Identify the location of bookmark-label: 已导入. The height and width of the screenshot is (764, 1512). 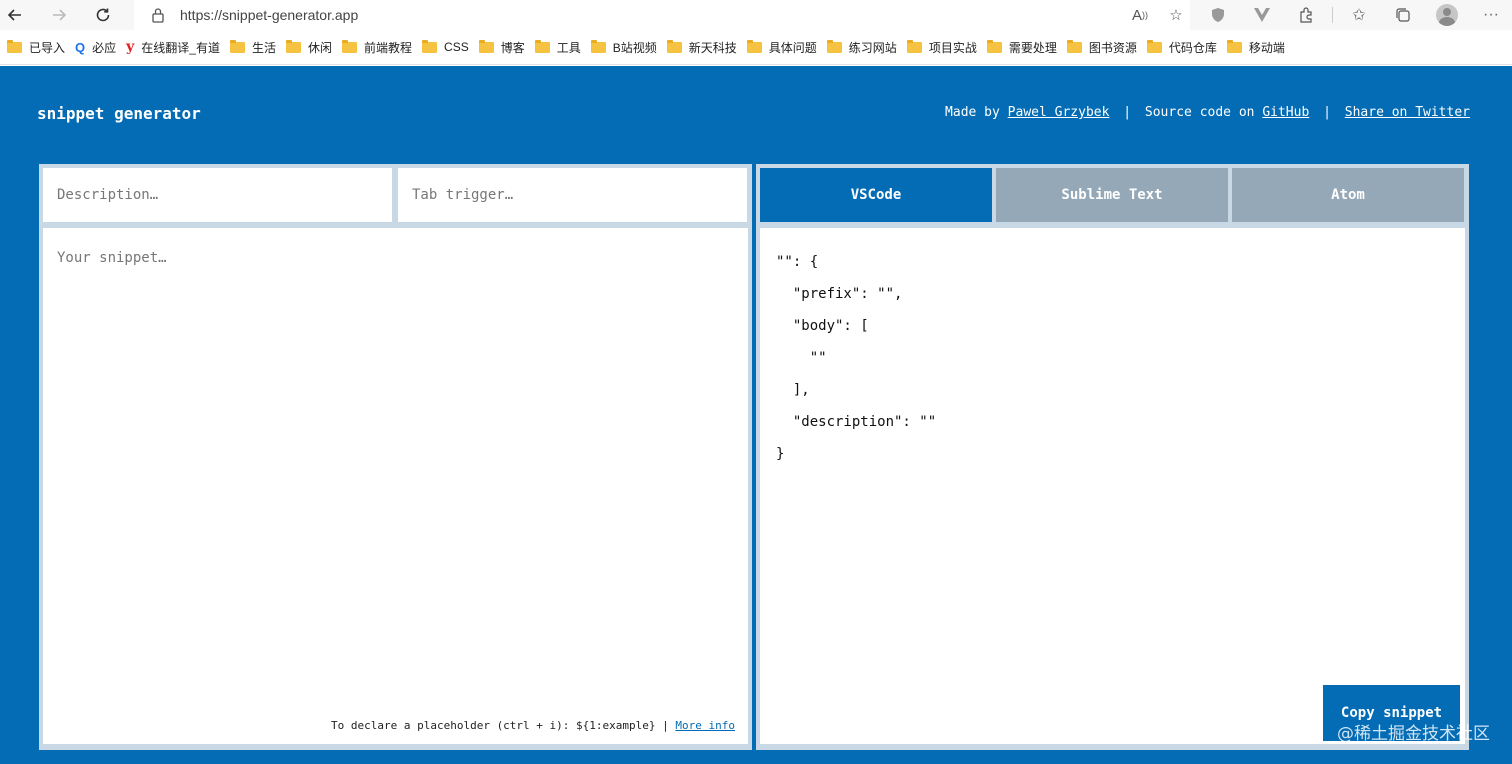
(47, 47).